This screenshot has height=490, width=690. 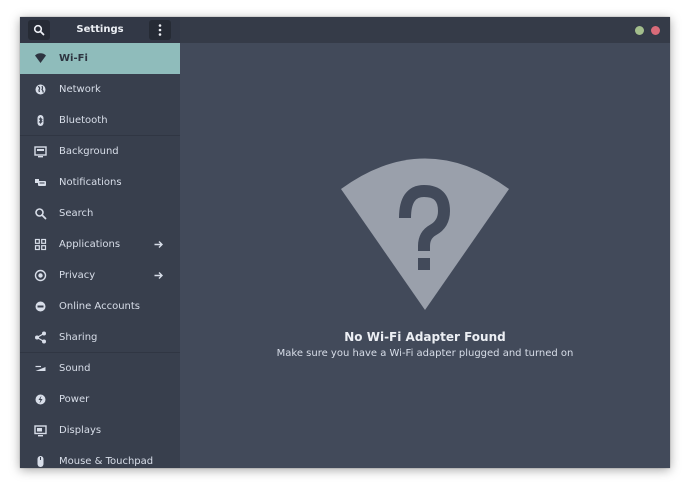 What do you see at coordinates (80, 430) in the screenshot?
I see `sidebar-item-label: Displays` at bounding box center [80, 430].